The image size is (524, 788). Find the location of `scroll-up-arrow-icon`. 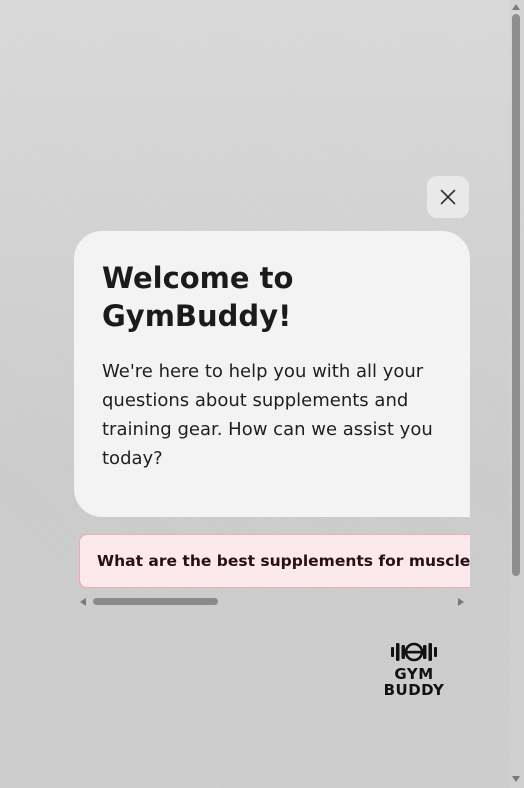

scroll-up-arrow-icon is located at coordinates (516, 7).